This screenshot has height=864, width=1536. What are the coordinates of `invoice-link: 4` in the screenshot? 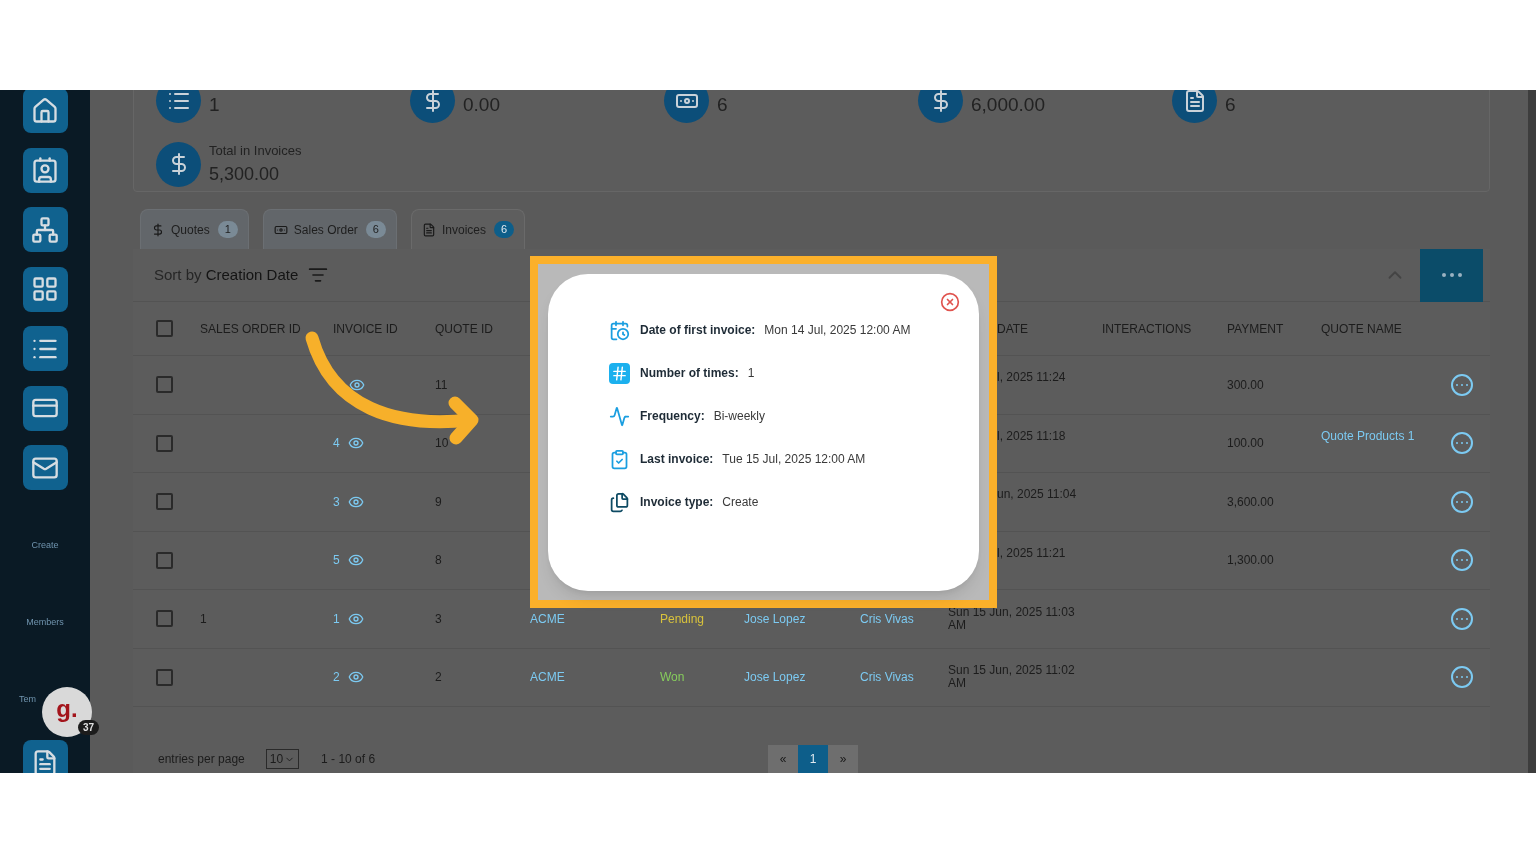 It's located at (336, 443).